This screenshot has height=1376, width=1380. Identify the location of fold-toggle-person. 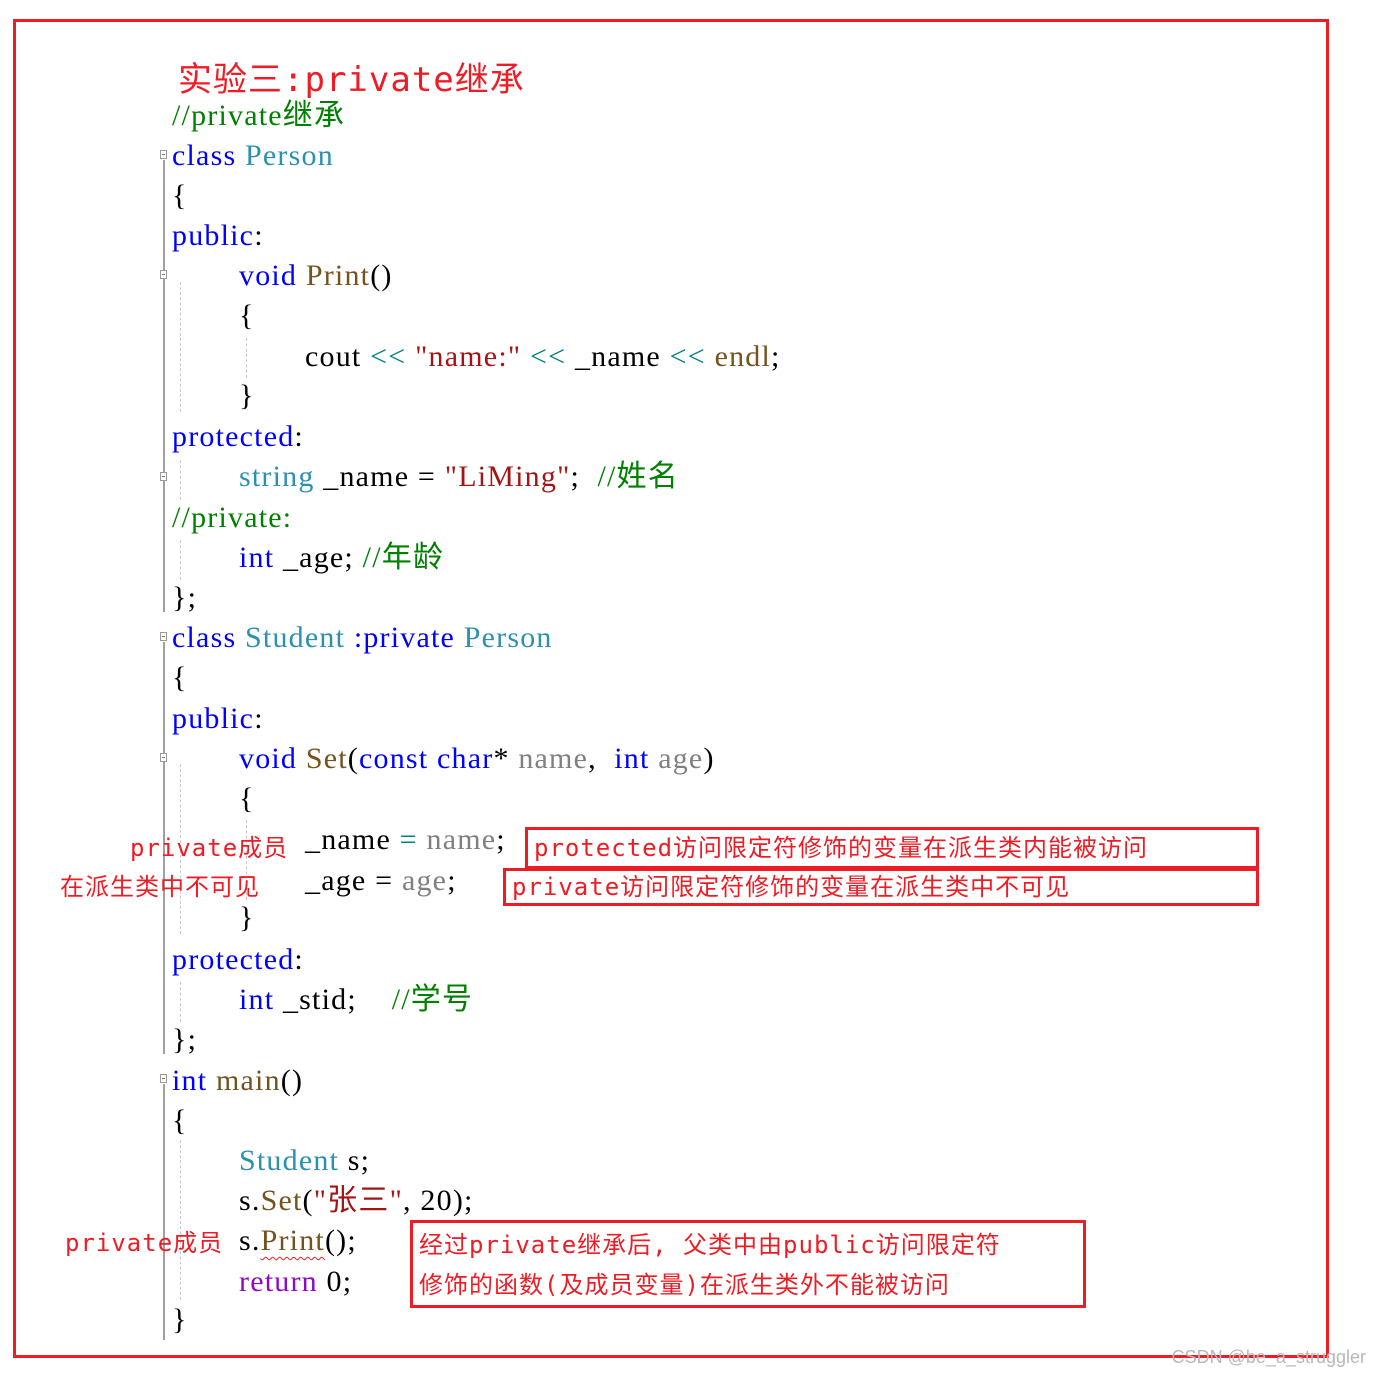
(163, 154).